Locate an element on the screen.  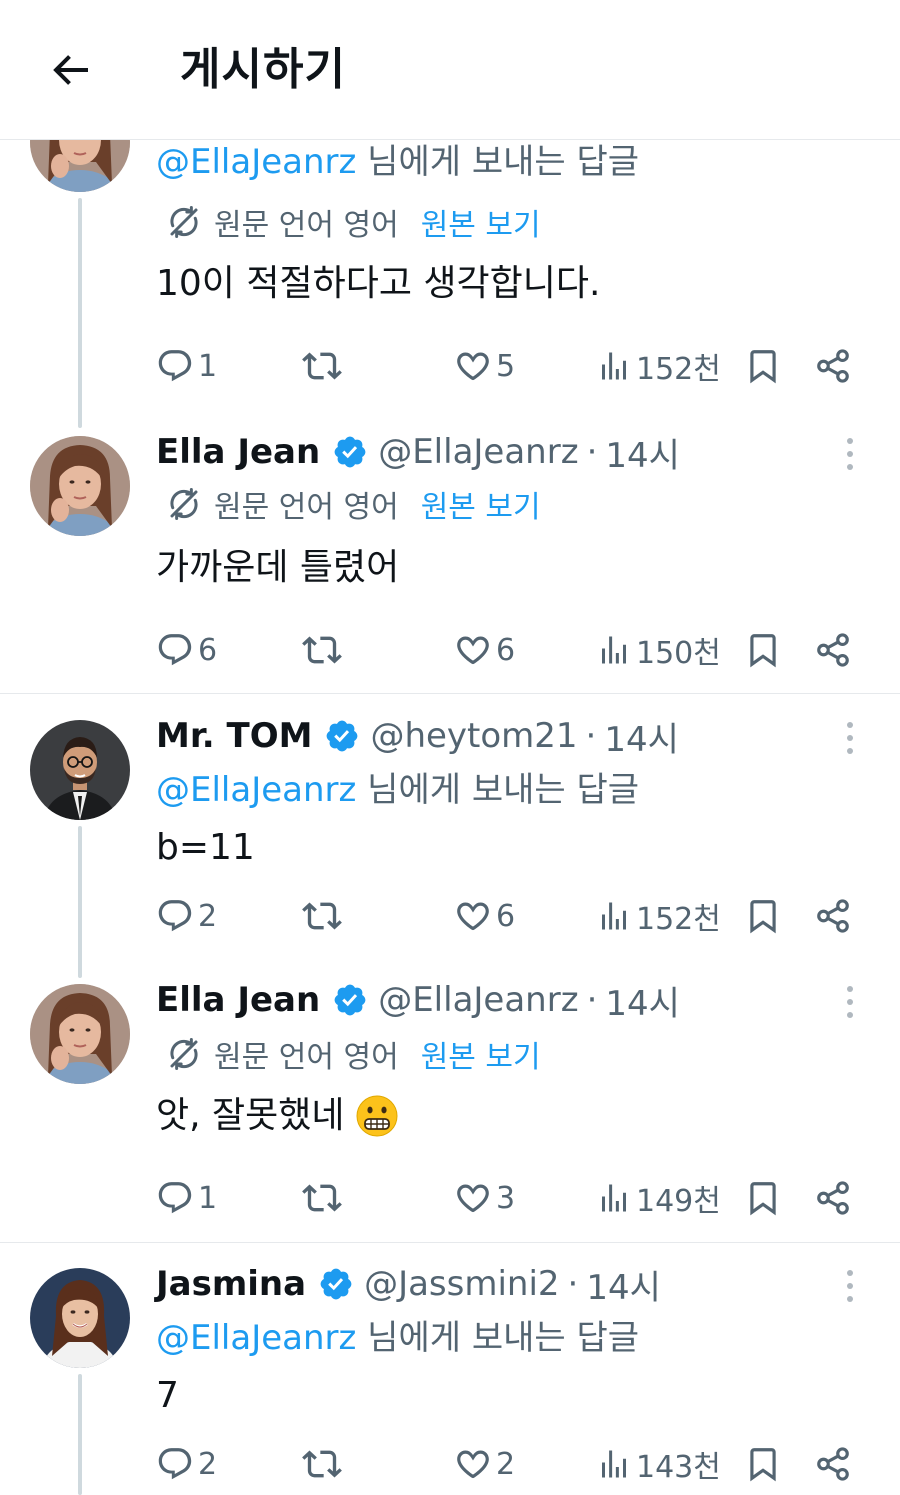
views-button: 150천 is located at coordinates (658, 650).